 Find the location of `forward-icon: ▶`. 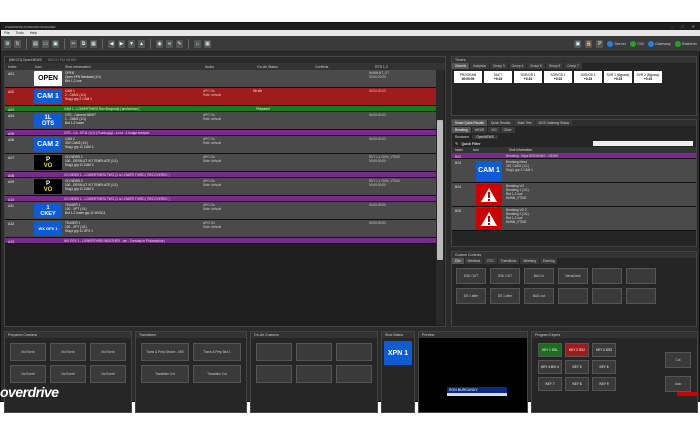

forward-icon: ▶ is located at coordinates (121, 43).